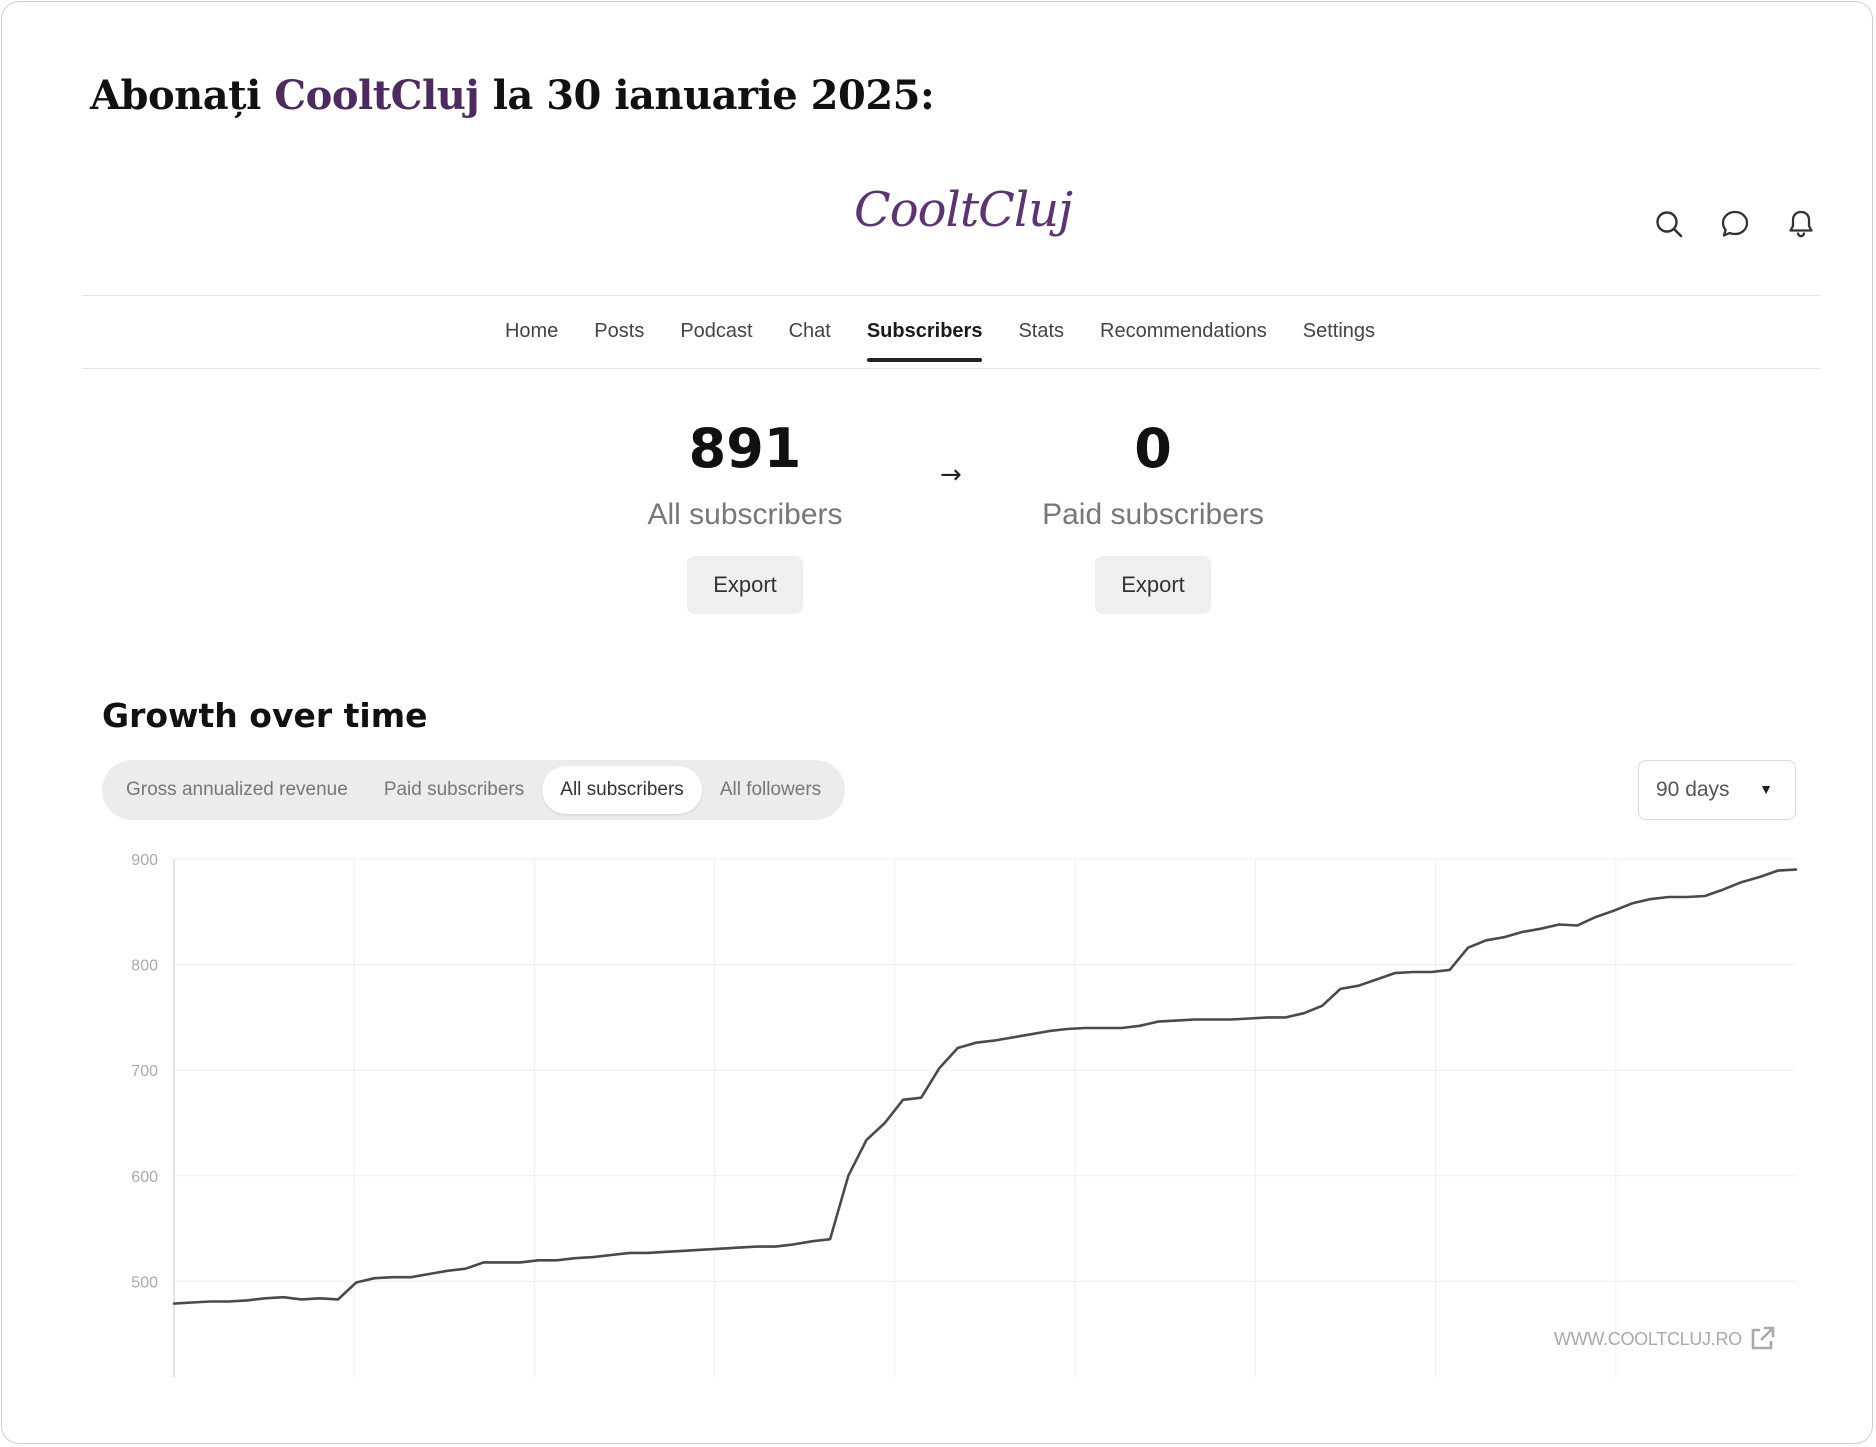  Describe the element at coordinates (951, 368) in the screenshot. I see `nav-divider-bottom` at that location.